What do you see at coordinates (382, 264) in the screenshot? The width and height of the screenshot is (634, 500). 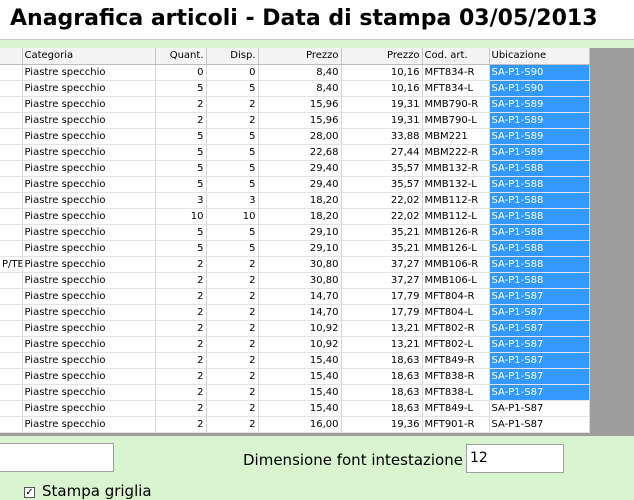 I see `cell-prezzo-ivato: 37,27` at bounding box center [382, 264].